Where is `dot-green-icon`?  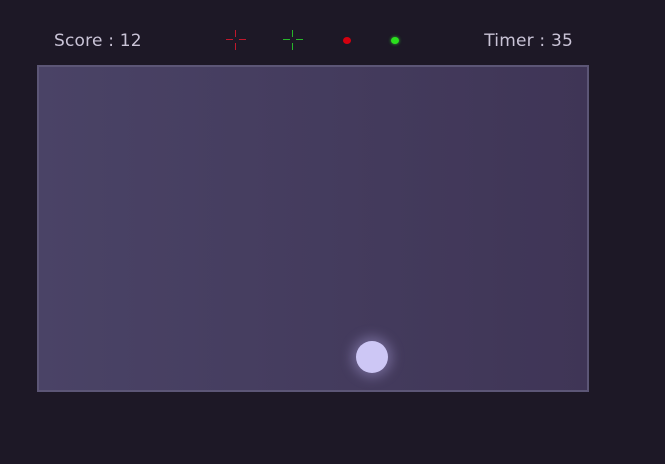
dot-green-icon is located at coordinates (395, 40).